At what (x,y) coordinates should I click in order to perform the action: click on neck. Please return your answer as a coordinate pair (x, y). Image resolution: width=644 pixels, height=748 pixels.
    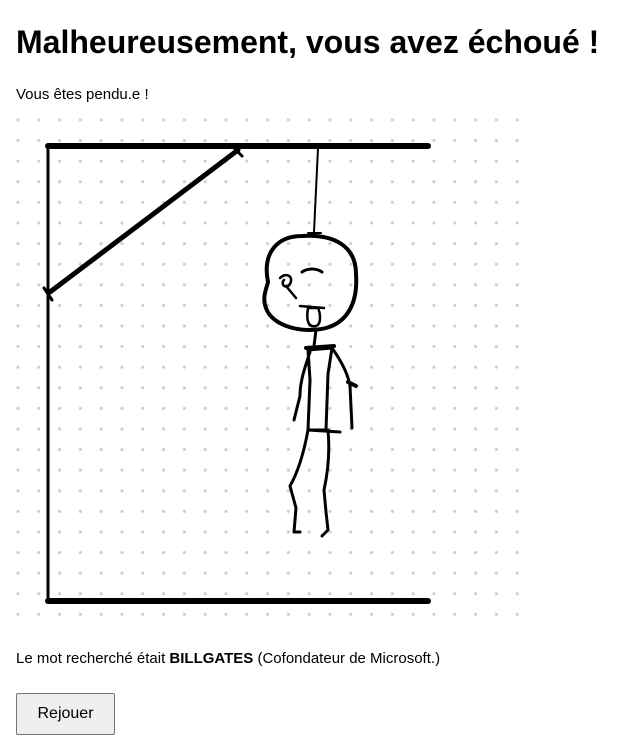
    Looking at the image, I should click on (315, 338).